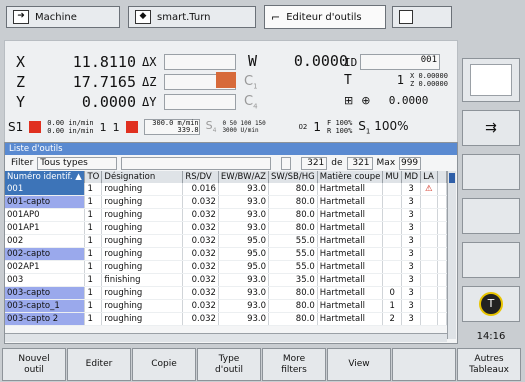  What do you see at coordinates (293, 241) in the screenshot?
I see `cell-sw: 55.0` at bounding box center [293, 241].